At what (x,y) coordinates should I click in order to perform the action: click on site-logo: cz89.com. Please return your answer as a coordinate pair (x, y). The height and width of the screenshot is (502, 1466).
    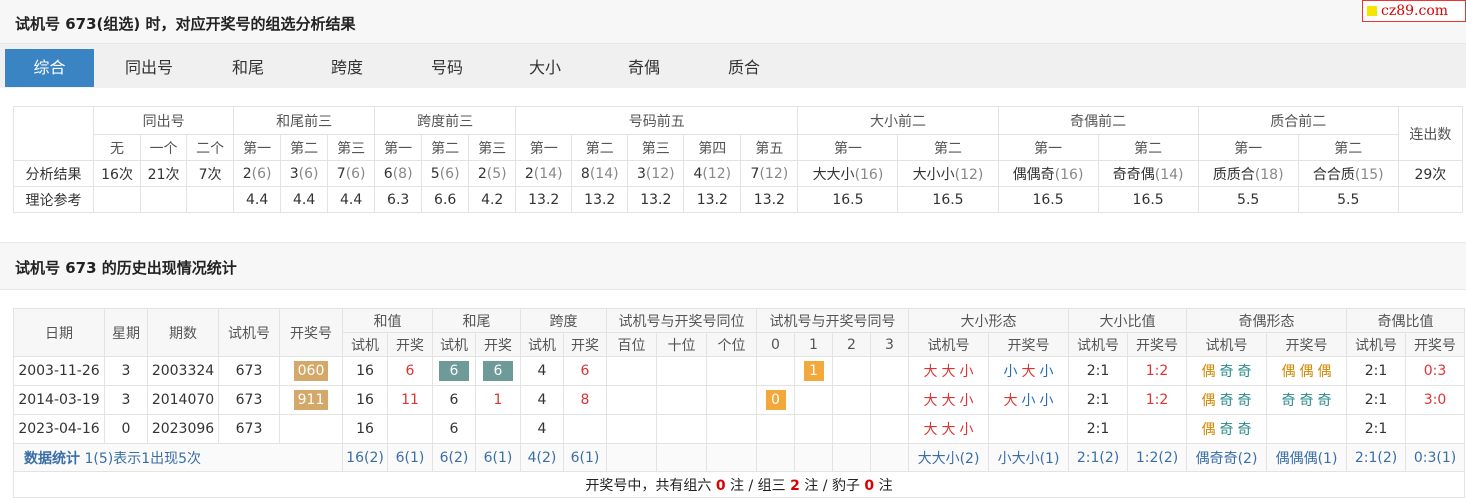
    Looking at the image, I should click on (1414, 11).